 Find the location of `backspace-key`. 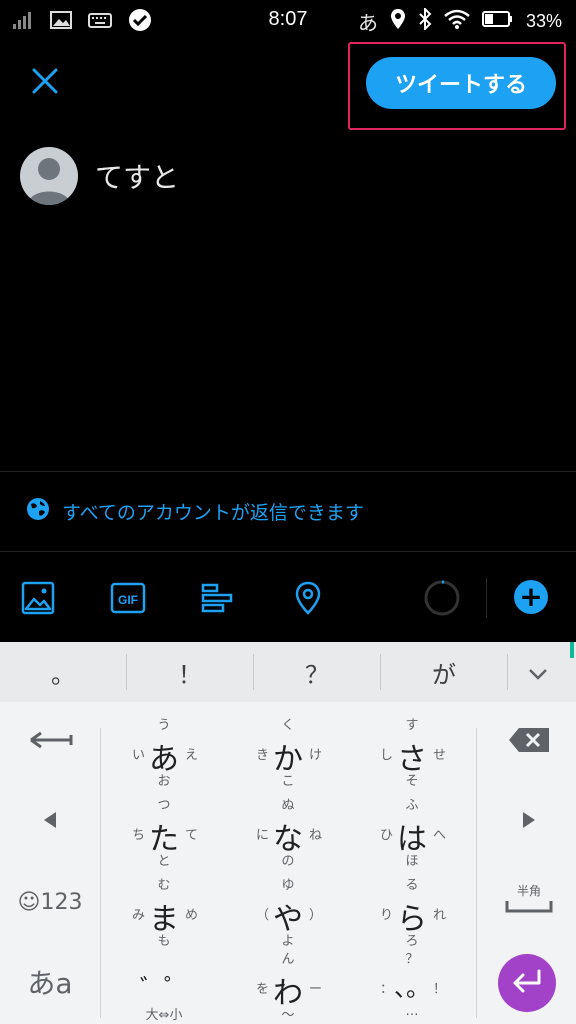

backspace-key is located at coordinates (529, 742).